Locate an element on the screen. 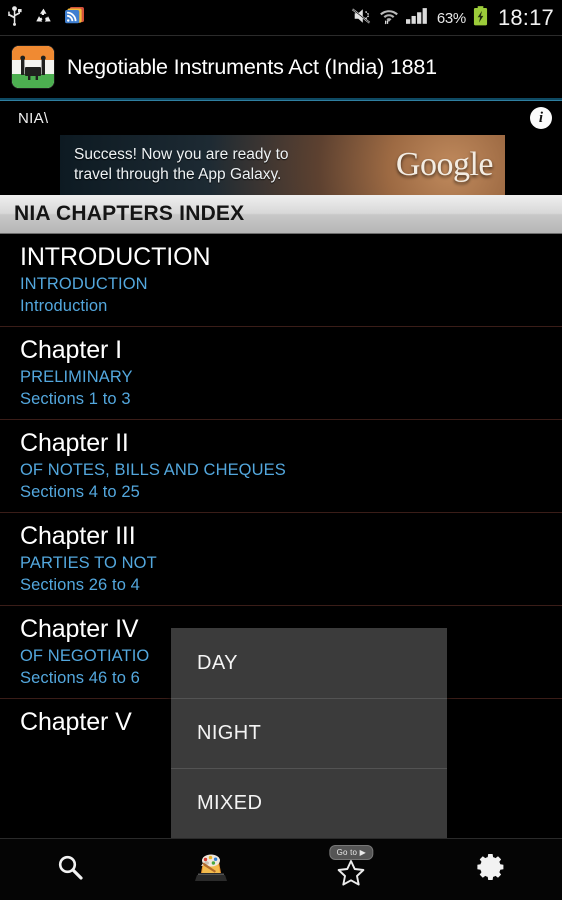 This screenshot has height=900, width=562. india-flag-emblem-icon is located at coordinates (33, 67).